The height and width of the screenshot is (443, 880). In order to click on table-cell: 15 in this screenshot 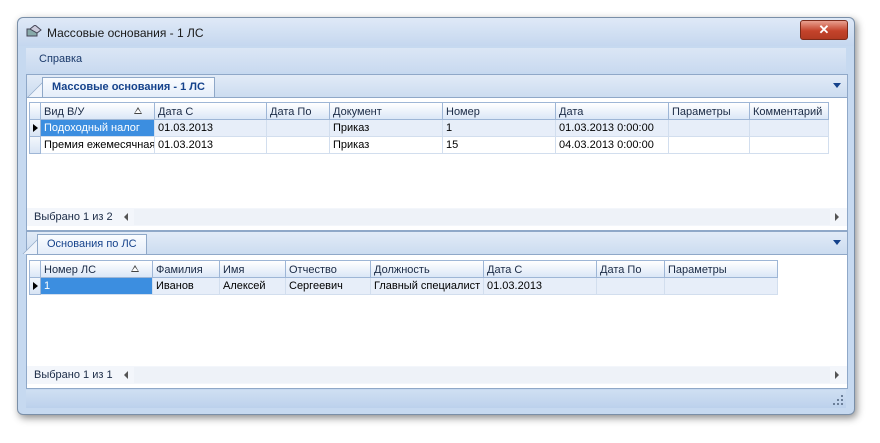, I will do `click(499, 145)`.